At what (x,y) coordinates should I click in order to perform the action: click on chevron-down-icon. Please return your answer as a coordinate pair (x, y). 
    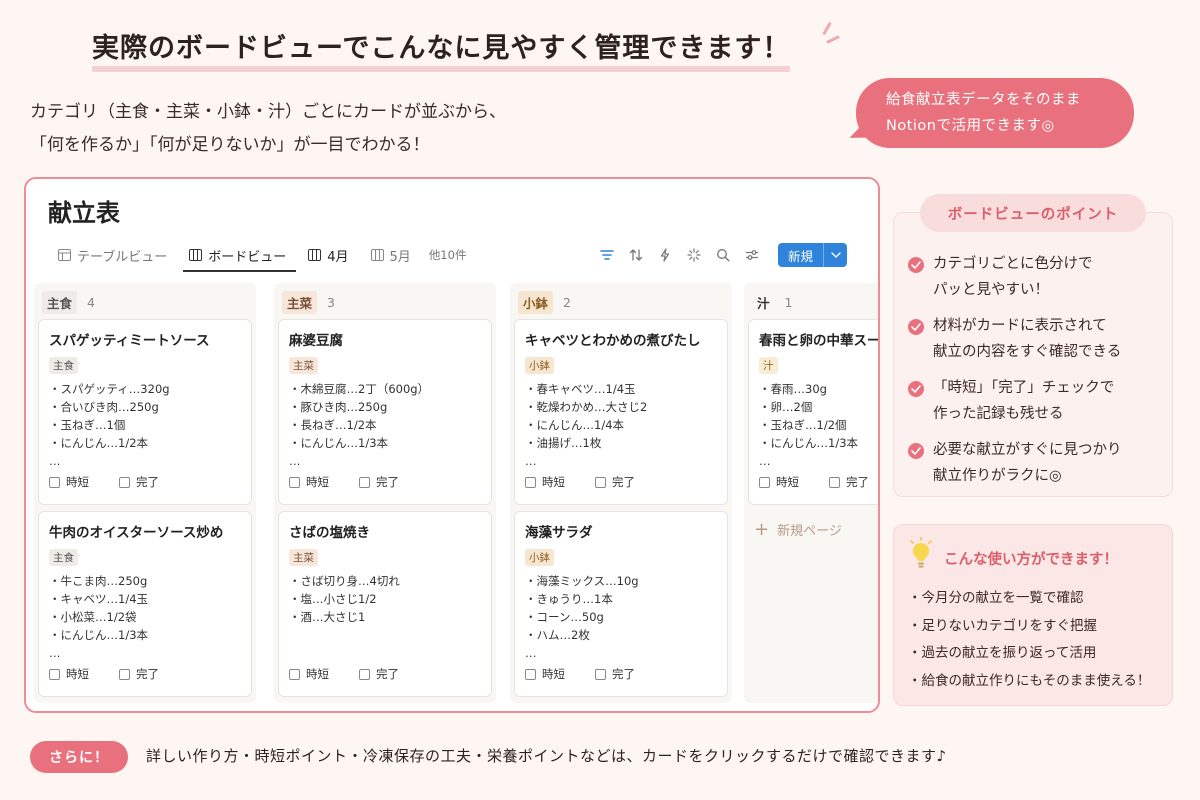
    Looking at the image, I should click on (835, 255).